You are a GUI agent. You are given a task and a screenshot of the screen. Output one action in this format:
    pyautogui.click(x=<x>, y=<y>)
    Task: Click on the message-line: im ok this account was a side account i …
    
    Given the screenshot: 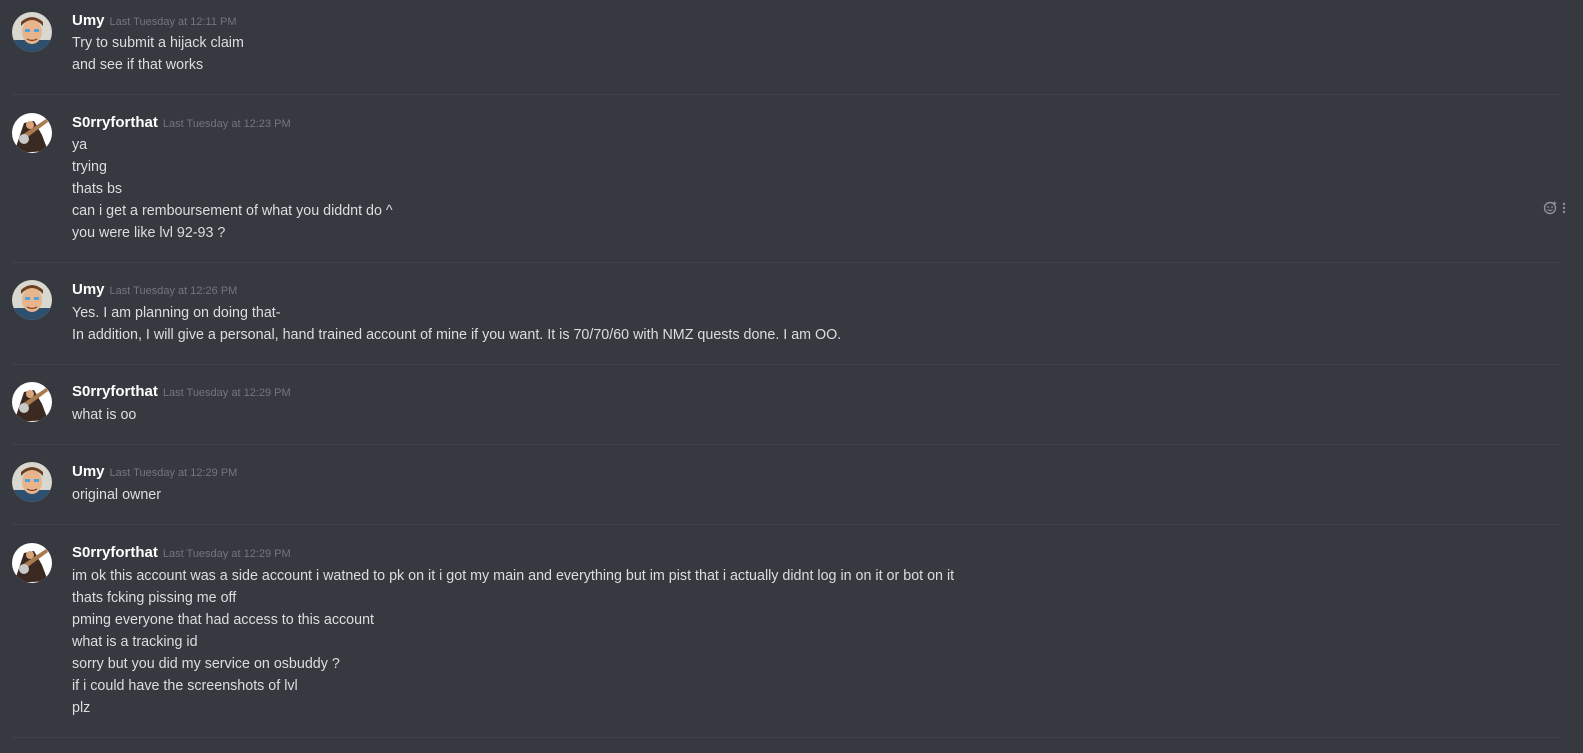 What is the action you would take?
    pyautogui.click(x=513, y=576)
    